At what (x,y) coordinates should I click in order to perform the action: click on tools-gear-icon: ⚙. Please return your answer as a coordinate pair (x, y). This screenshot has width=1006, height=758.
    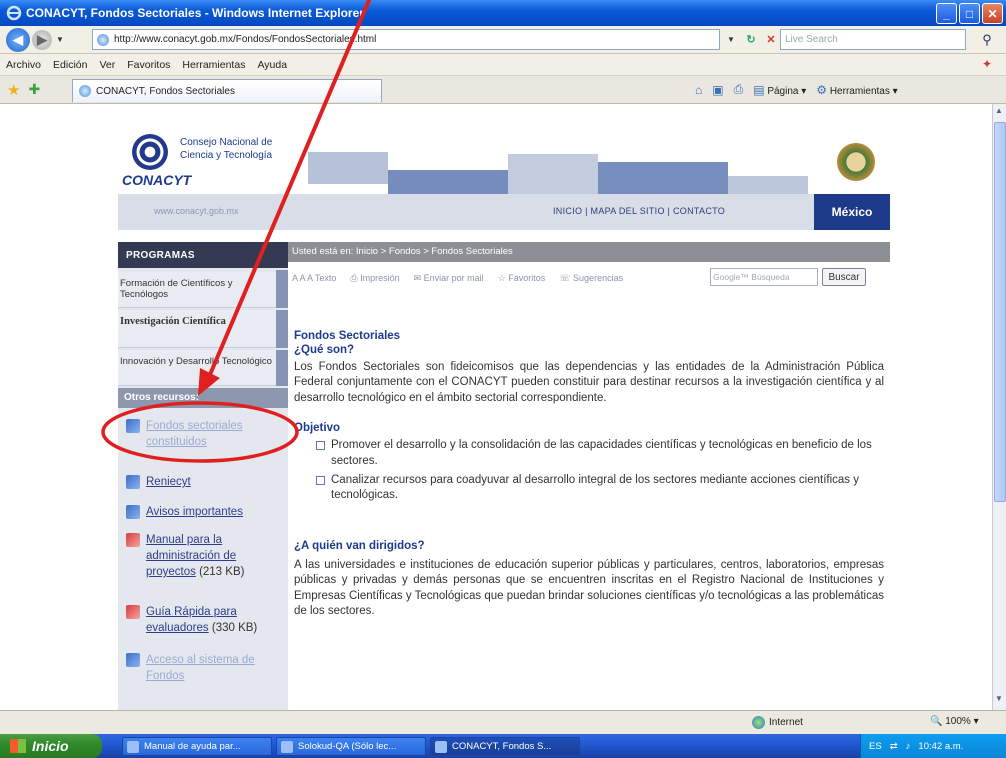
    Looking at the image, I should click on (822, 89).